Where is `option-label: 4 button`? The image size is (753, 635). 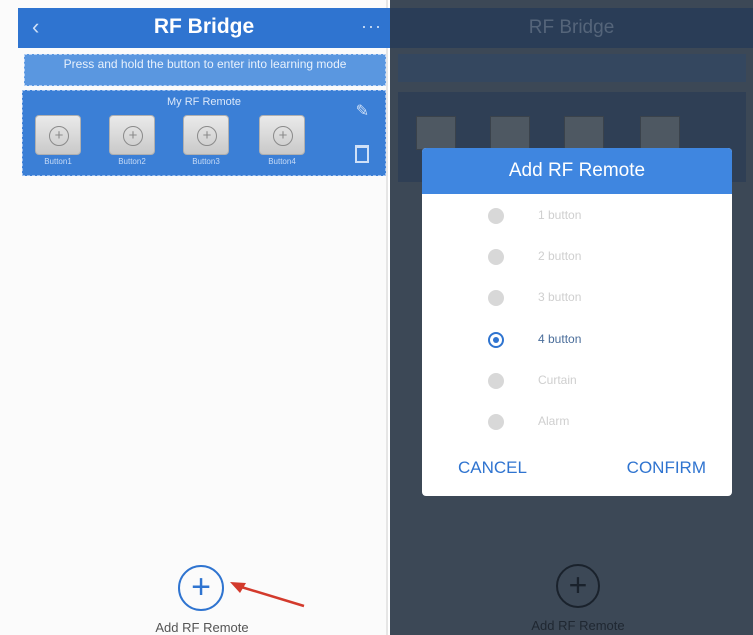
option-label: 4 button is located at coordinates (560, 339).